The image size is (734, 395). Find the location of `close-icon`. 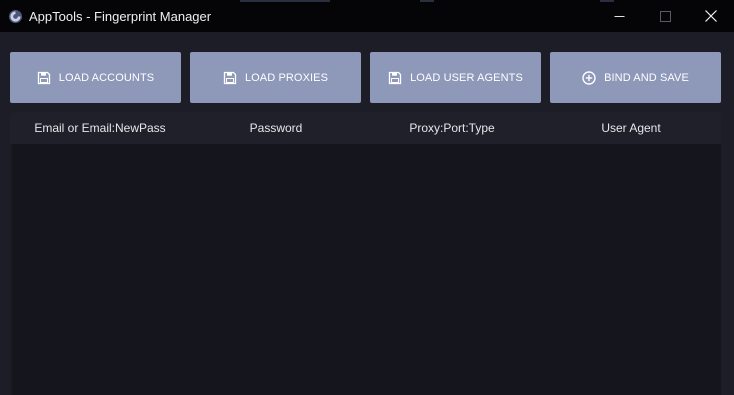

close-icon is located at coordinates (711, 16).